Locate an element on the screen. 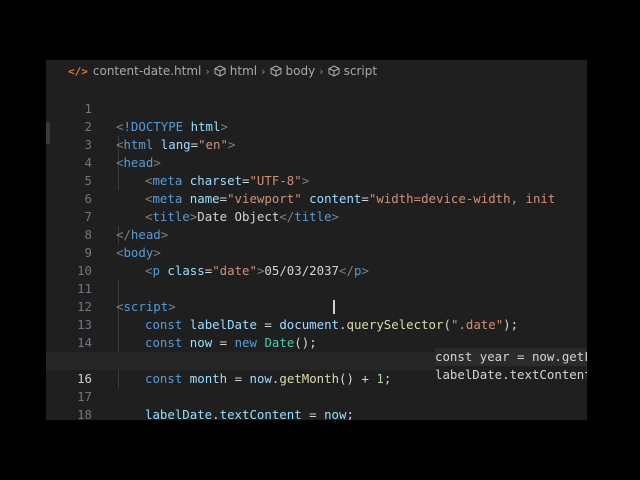 The width and height of the screenshot is (640, 480). code-line: 18 </script> is located at coordinates (316, 404).